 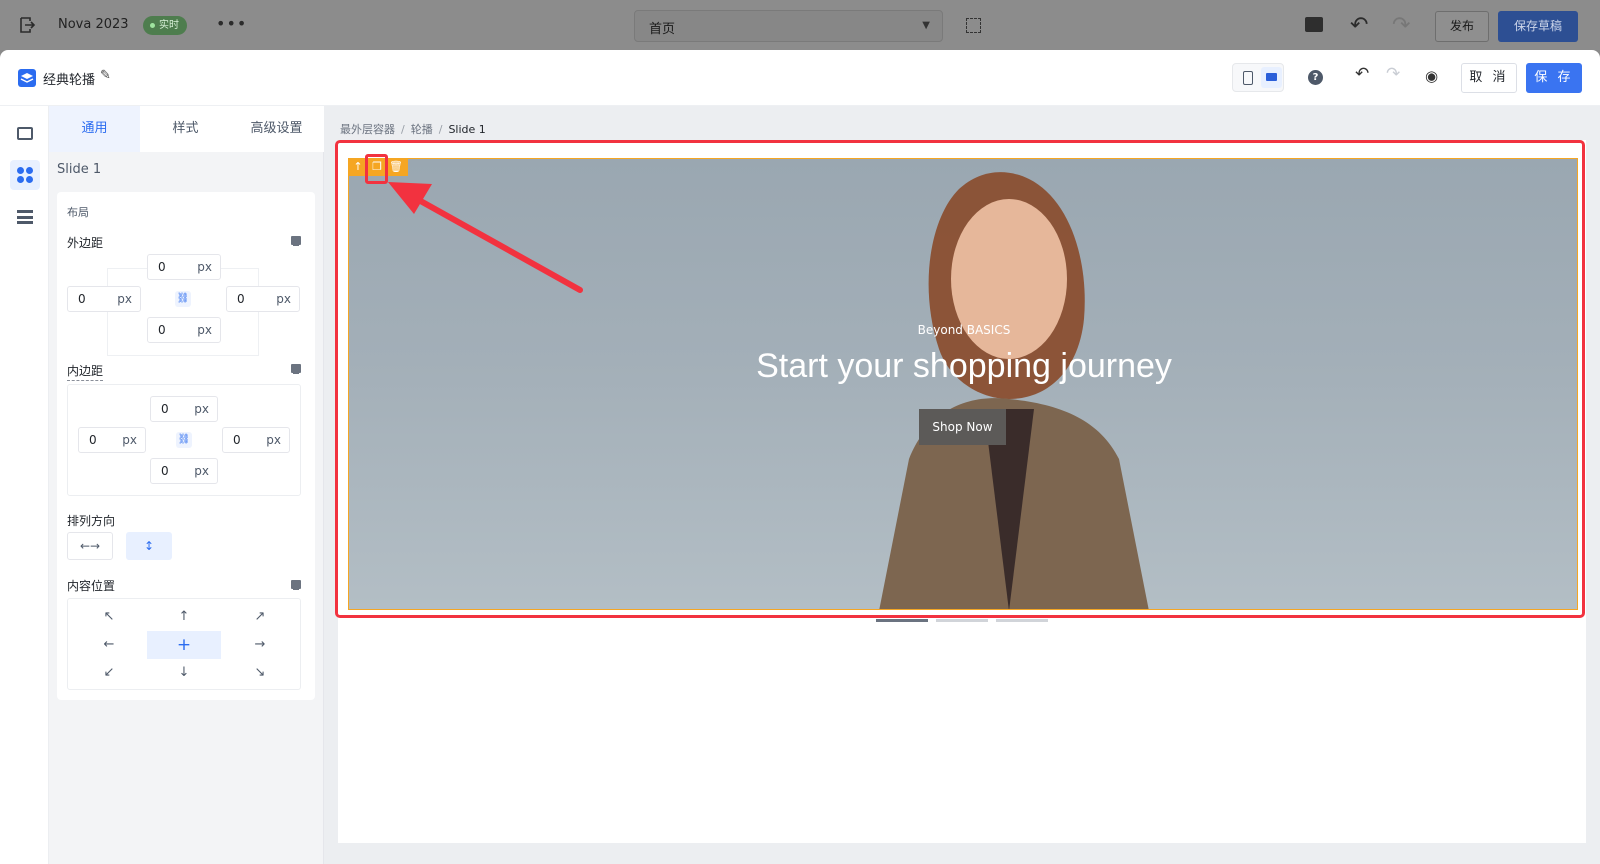 I want to click on preview-eye-icon: ◉, so click(x=1431, y=76).